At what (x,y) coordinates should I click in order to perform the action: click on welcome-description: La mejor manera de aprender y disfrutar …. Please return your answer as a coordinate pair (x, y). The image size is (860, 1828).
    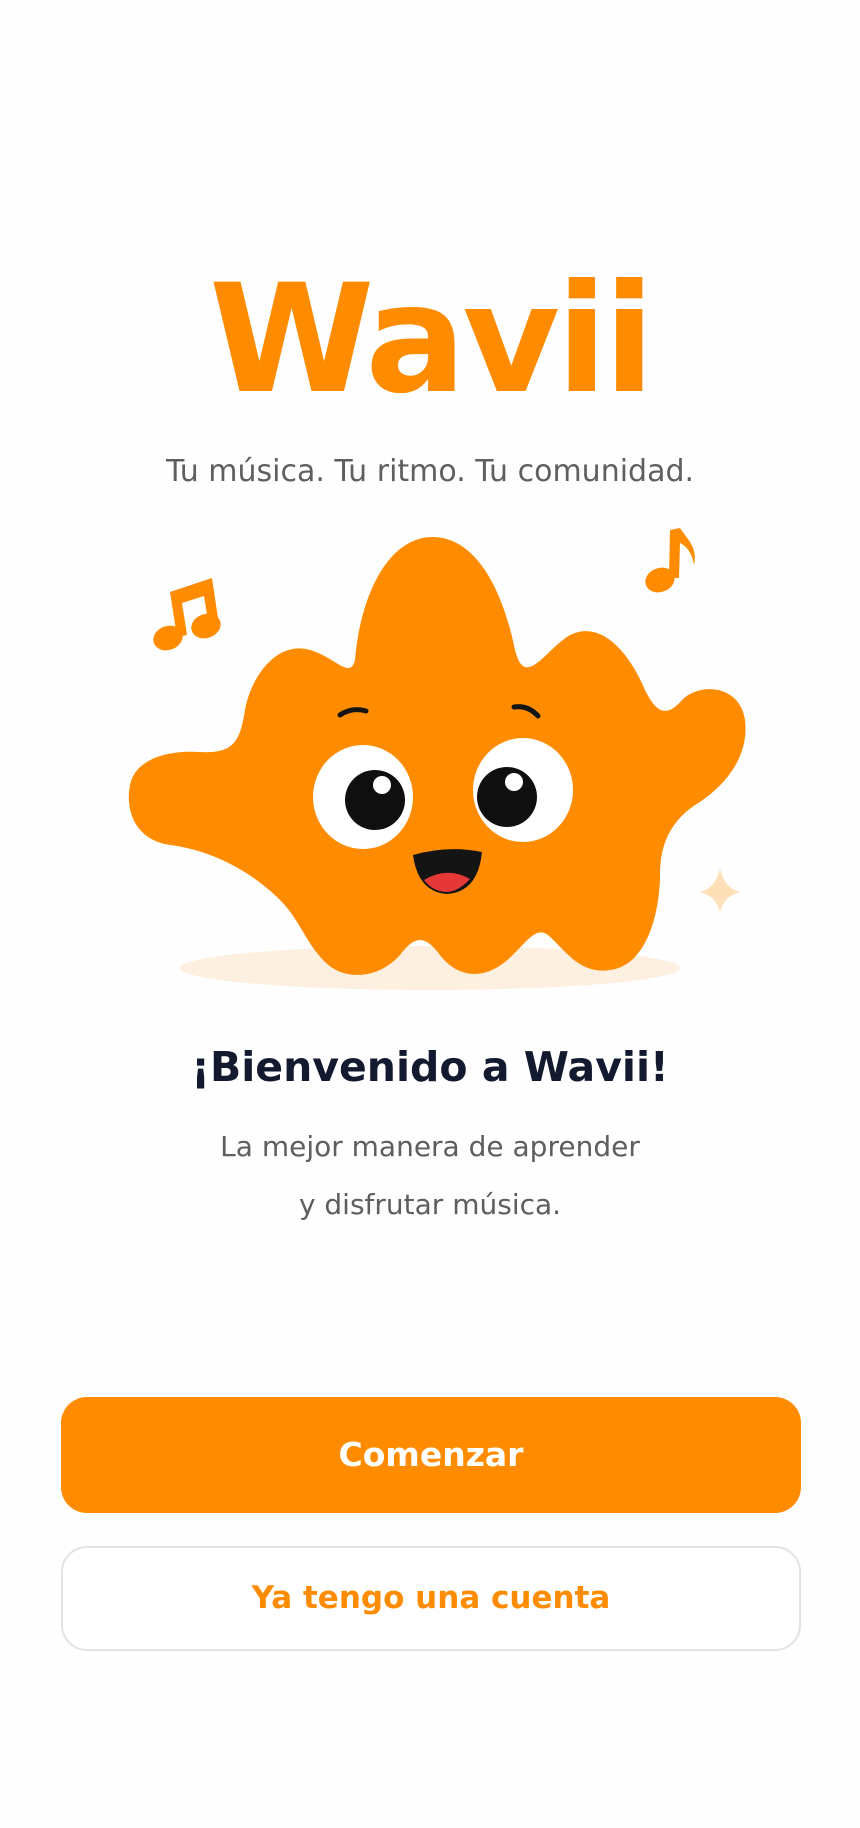
    Looking at the image, I should click on (430, 1176).